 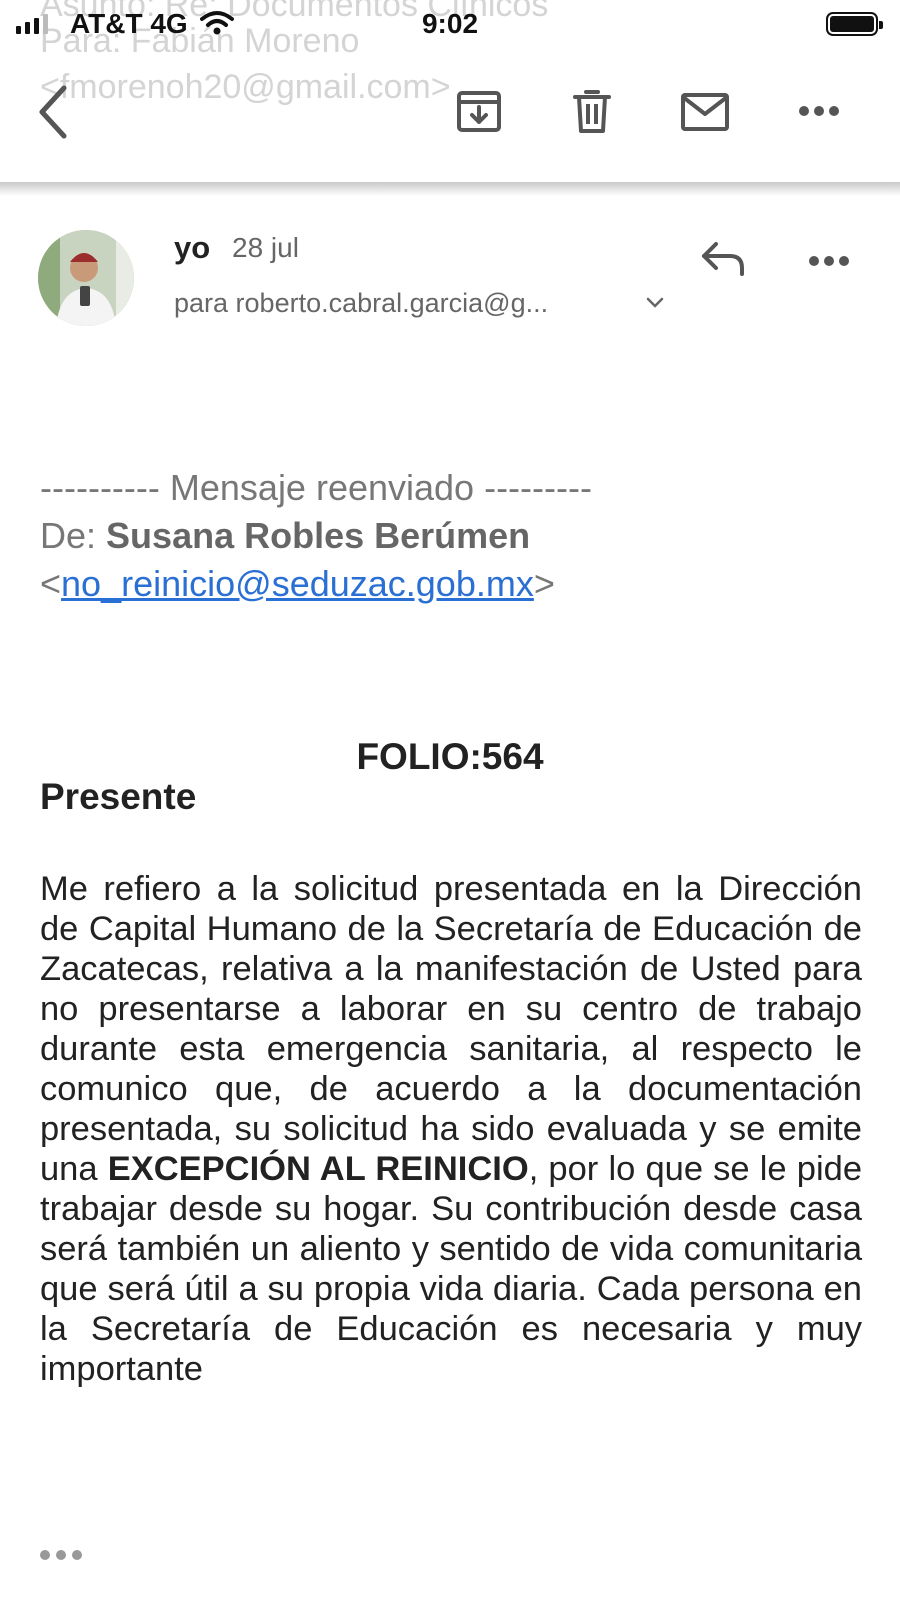 I want to click on body-emphasis: EXCEPCIÓN AL REINICIO, so click(x=318, y=1169).